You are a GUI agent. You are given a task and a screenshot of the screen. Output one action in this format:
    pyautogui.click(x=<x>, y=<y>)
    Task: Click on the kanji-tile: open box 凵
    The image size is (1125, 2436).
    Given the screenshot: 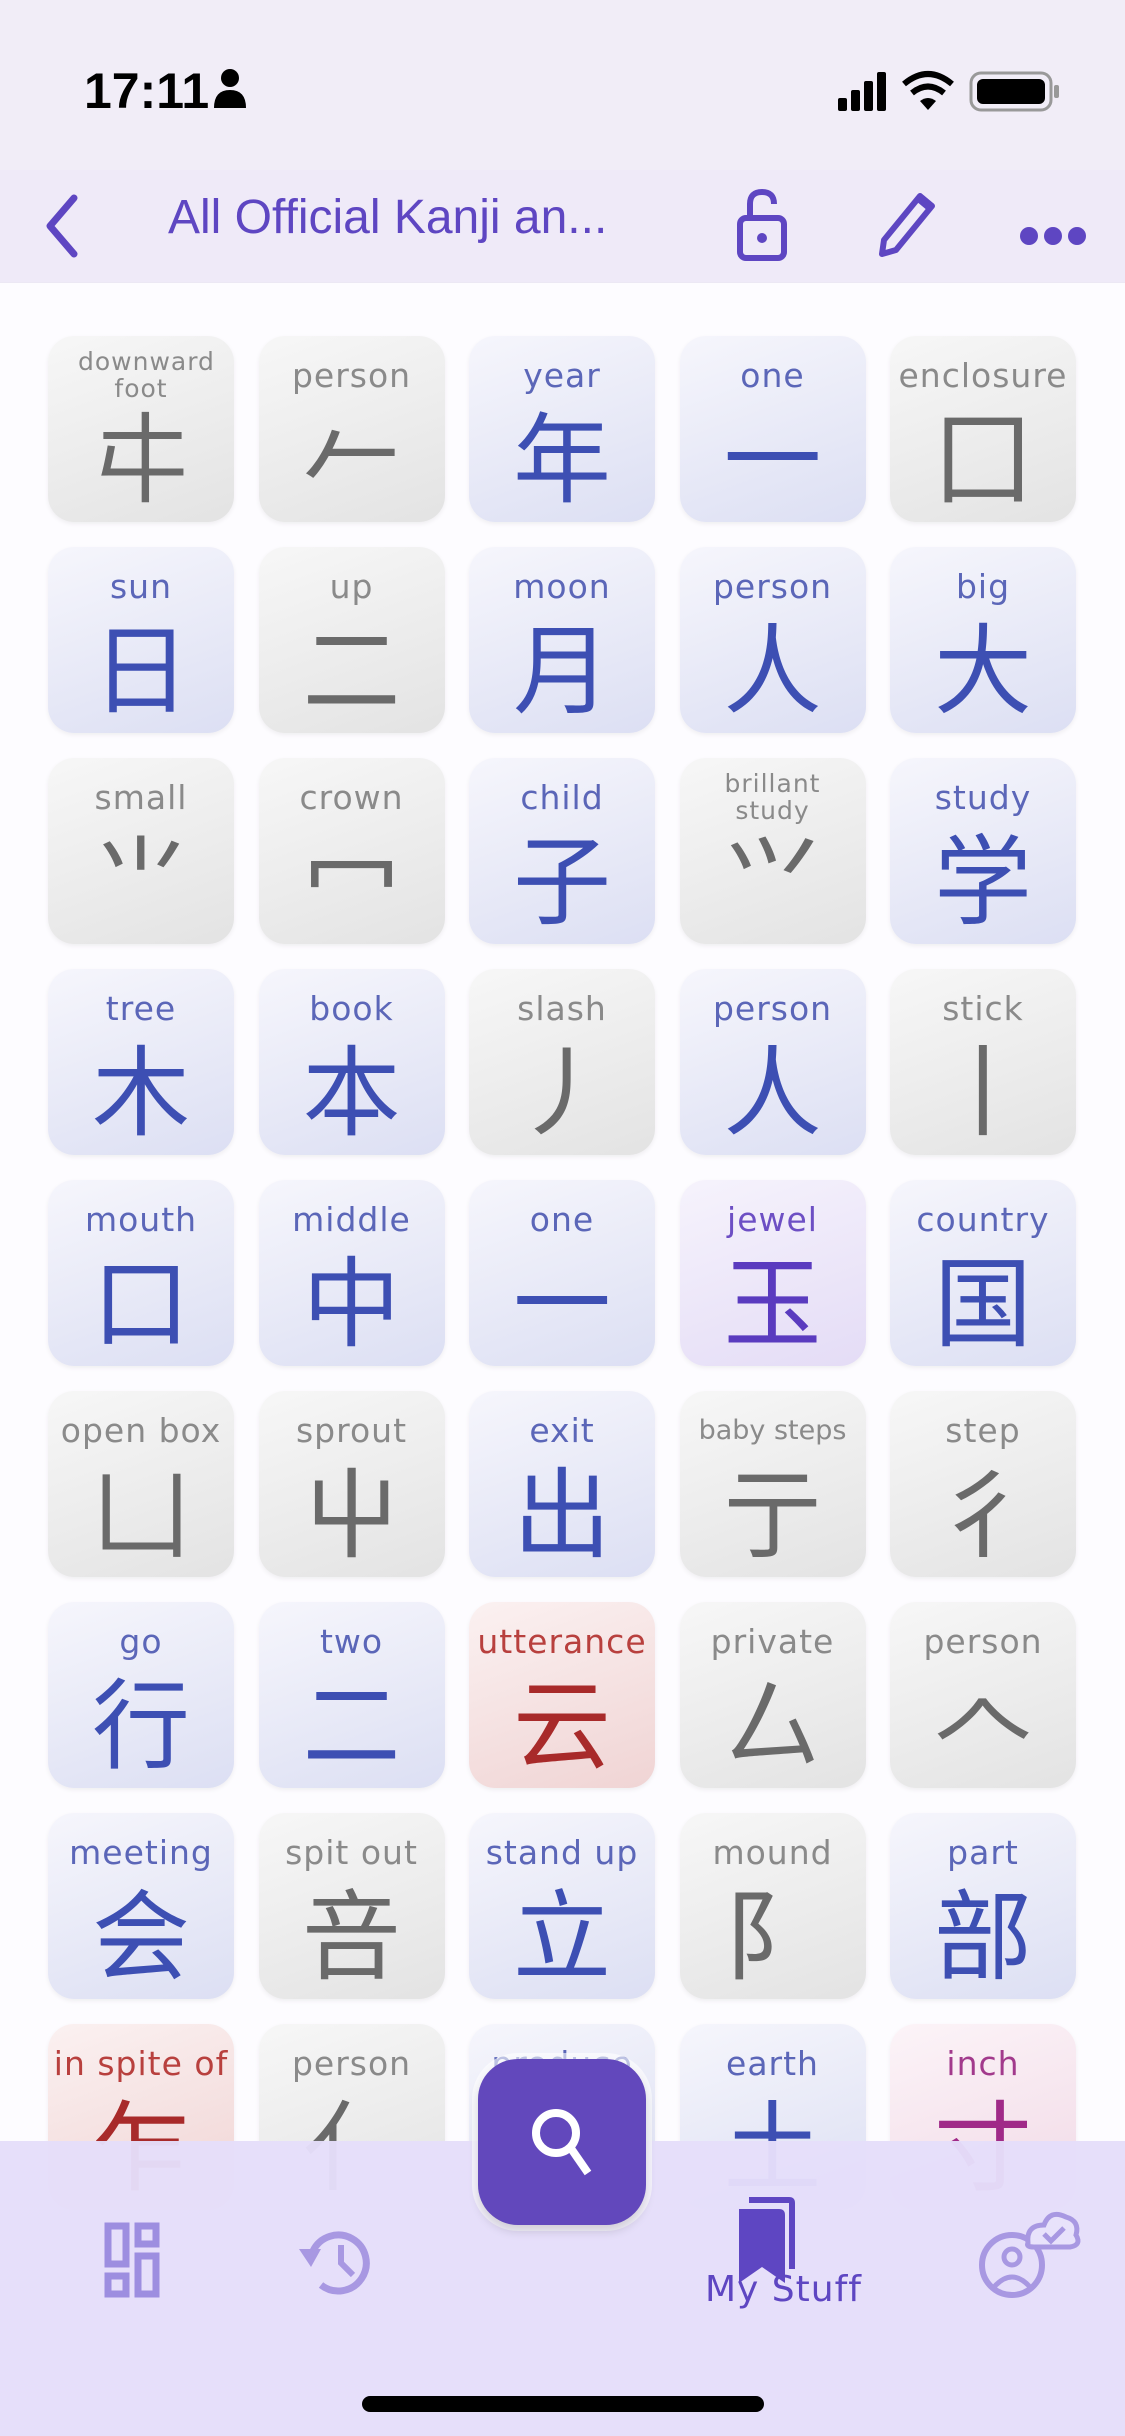 What is the action you would take?
    pyautogui.click(x=141, y=1484)
    